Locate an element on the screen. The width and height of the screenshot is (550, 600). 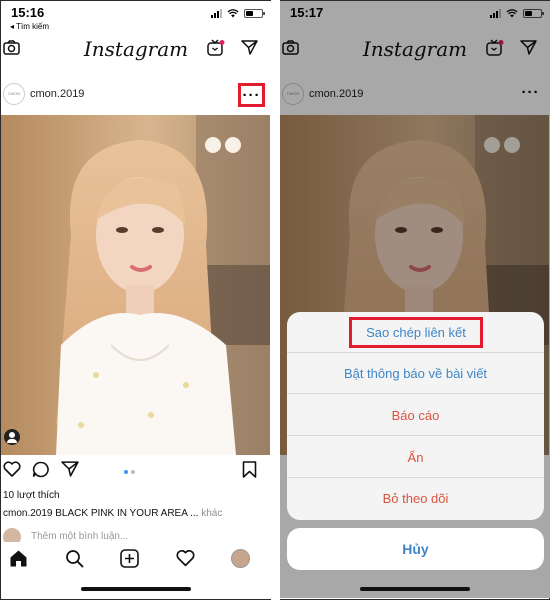
profile-icon is located at coordinates (240, 558).